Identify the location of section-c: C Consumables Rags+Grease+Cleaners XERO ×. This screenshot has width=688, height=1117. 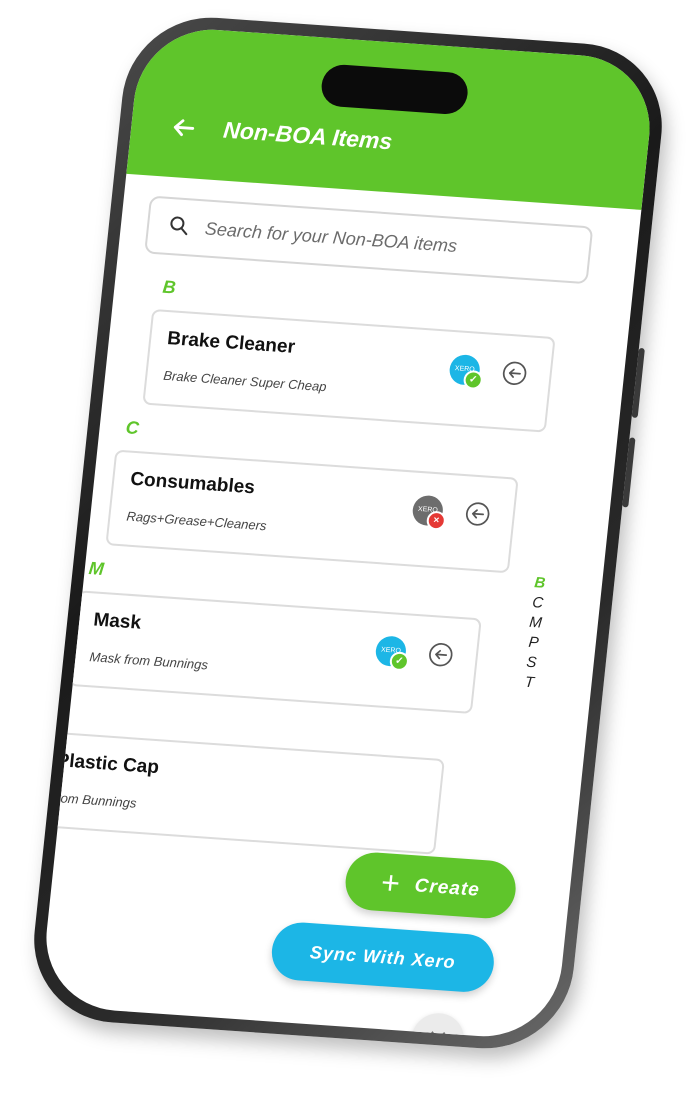
(352, 498).